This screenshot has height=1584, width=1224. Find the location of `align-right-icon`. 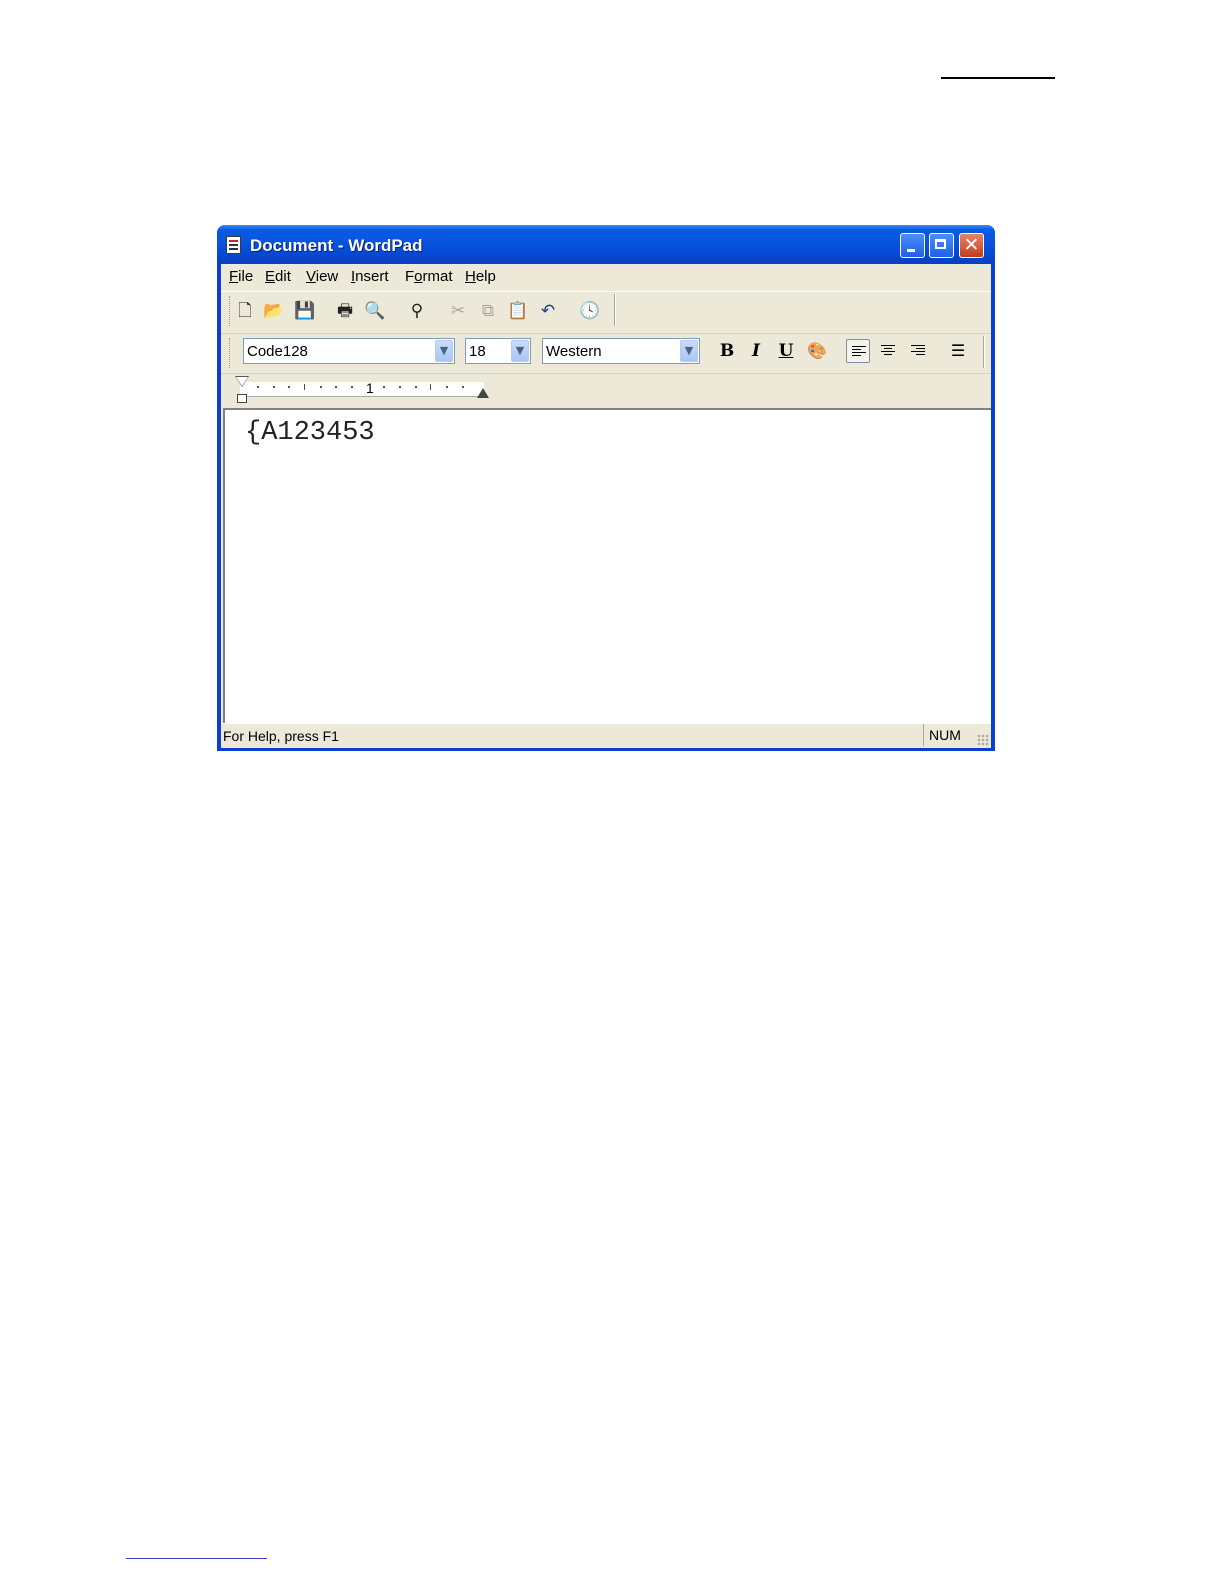

align-right-icon is located at coordinates (918, 351).